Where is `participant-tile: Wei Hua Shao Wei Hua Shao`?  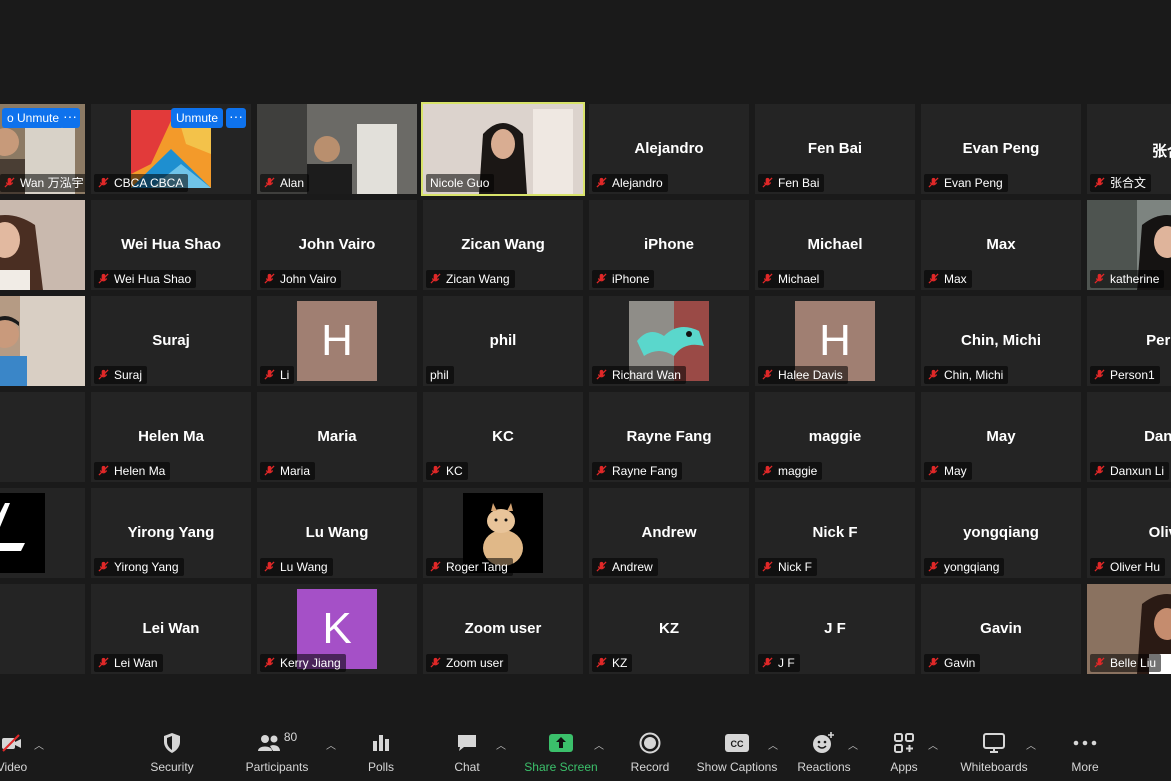
participant-tile: Wei Hua Shao Wei Hua Shao is located at coordinates (171, 245).